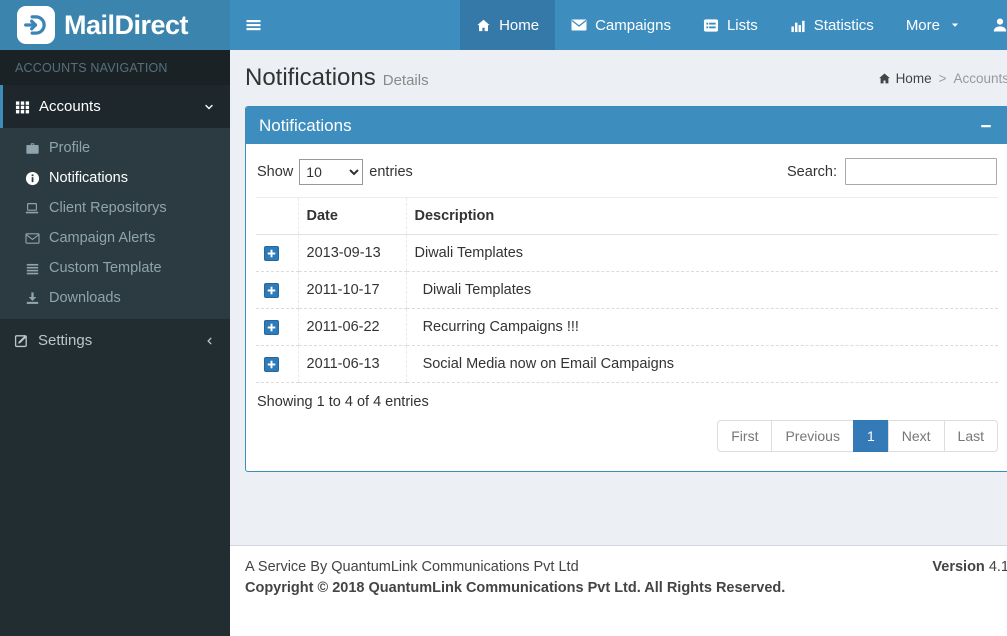  What do you see at coordinates (701, 327) in the screenshot?
I see `row-description: Recurring Campaigns !!!` at bounding box center [701, 327].